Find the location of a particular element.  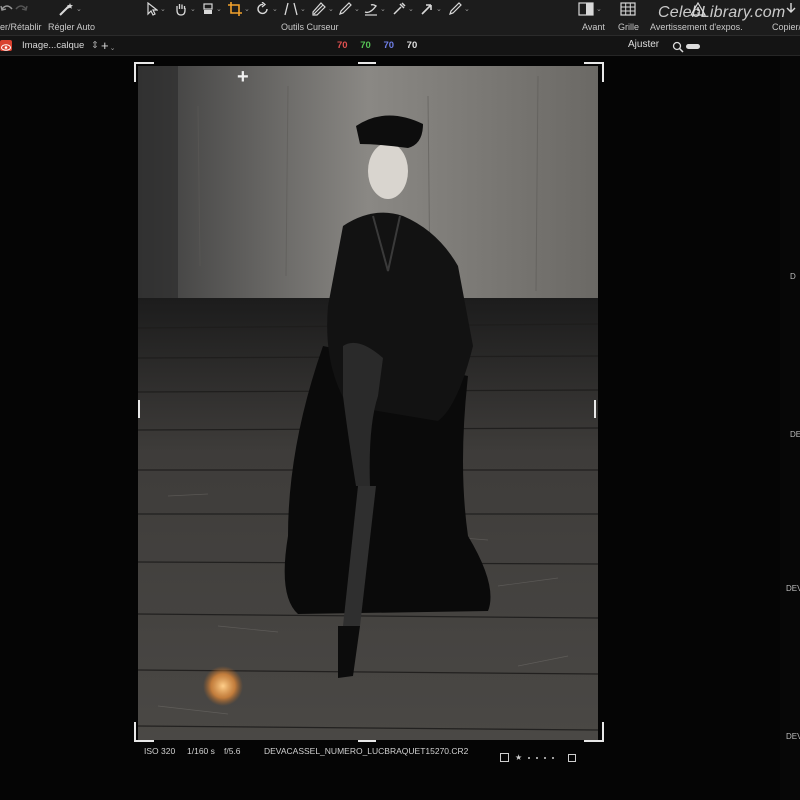

pencil-icon: ⌄ is located at coordinates (459, 9).